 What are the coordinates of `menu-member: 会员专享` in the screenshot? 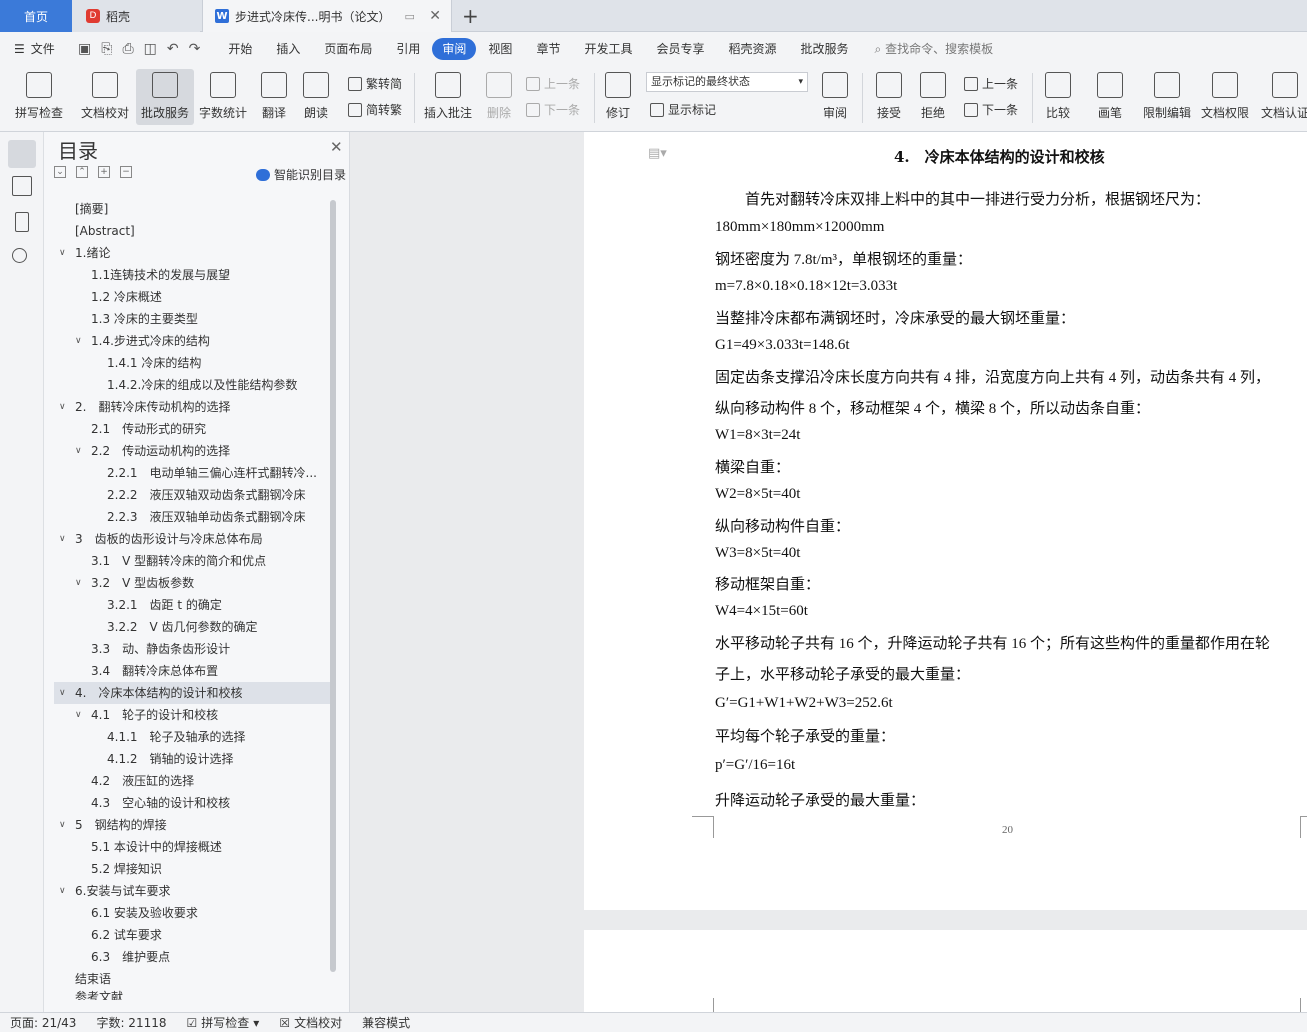 It's located at (680, 49).